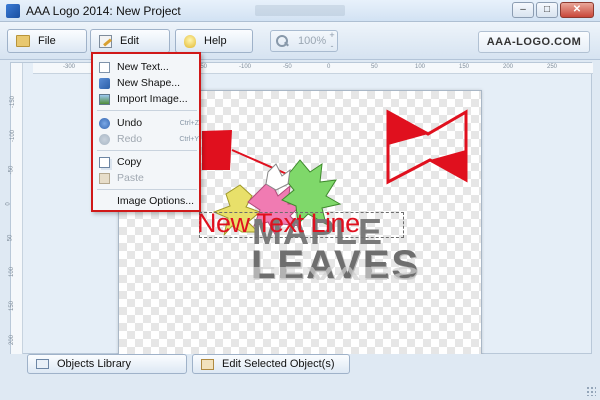 Image resolution: width=600 pixels, height=400 pixels. I want to click on copy-icon, so click(104, 162).